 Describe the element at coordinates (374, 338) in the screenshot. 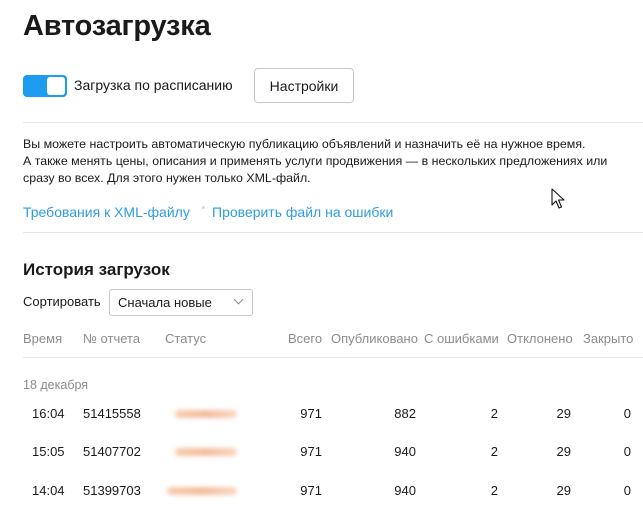

I see `column-header-published: Опубликовано` at that location.